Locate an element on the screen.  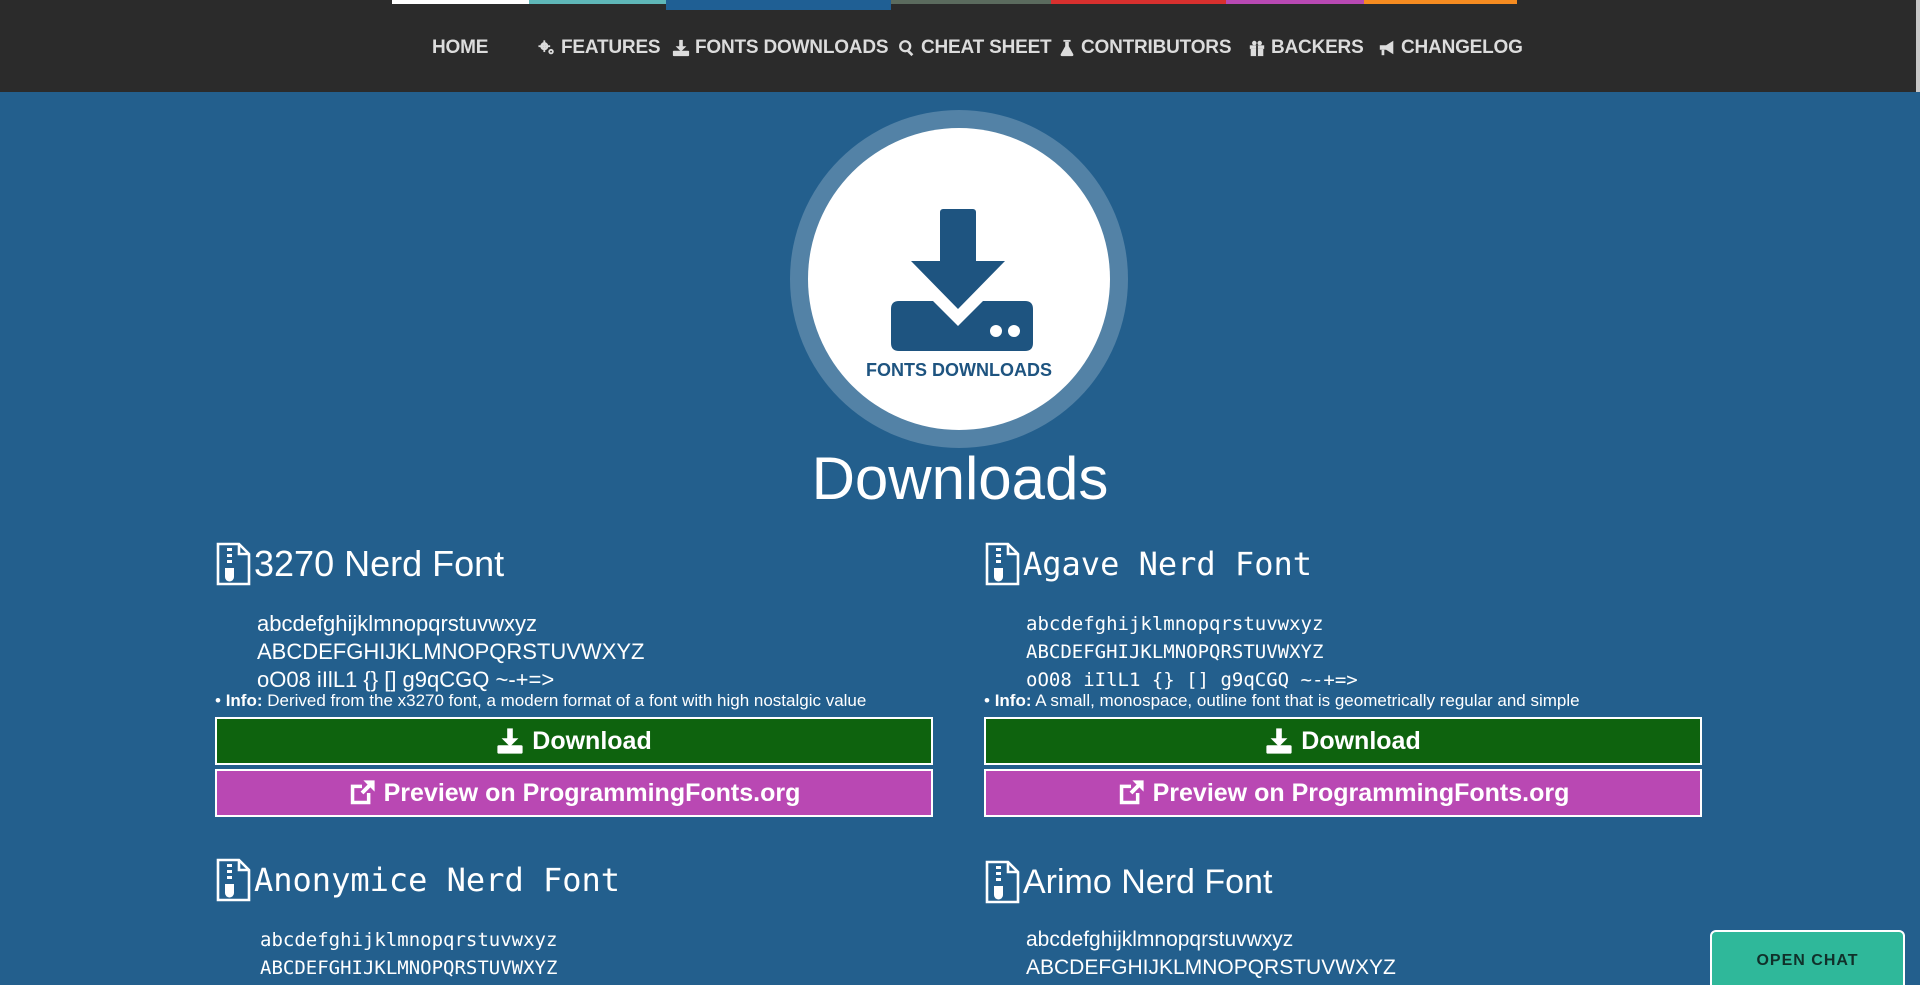
search-icon is located at coordinates (906, 48).